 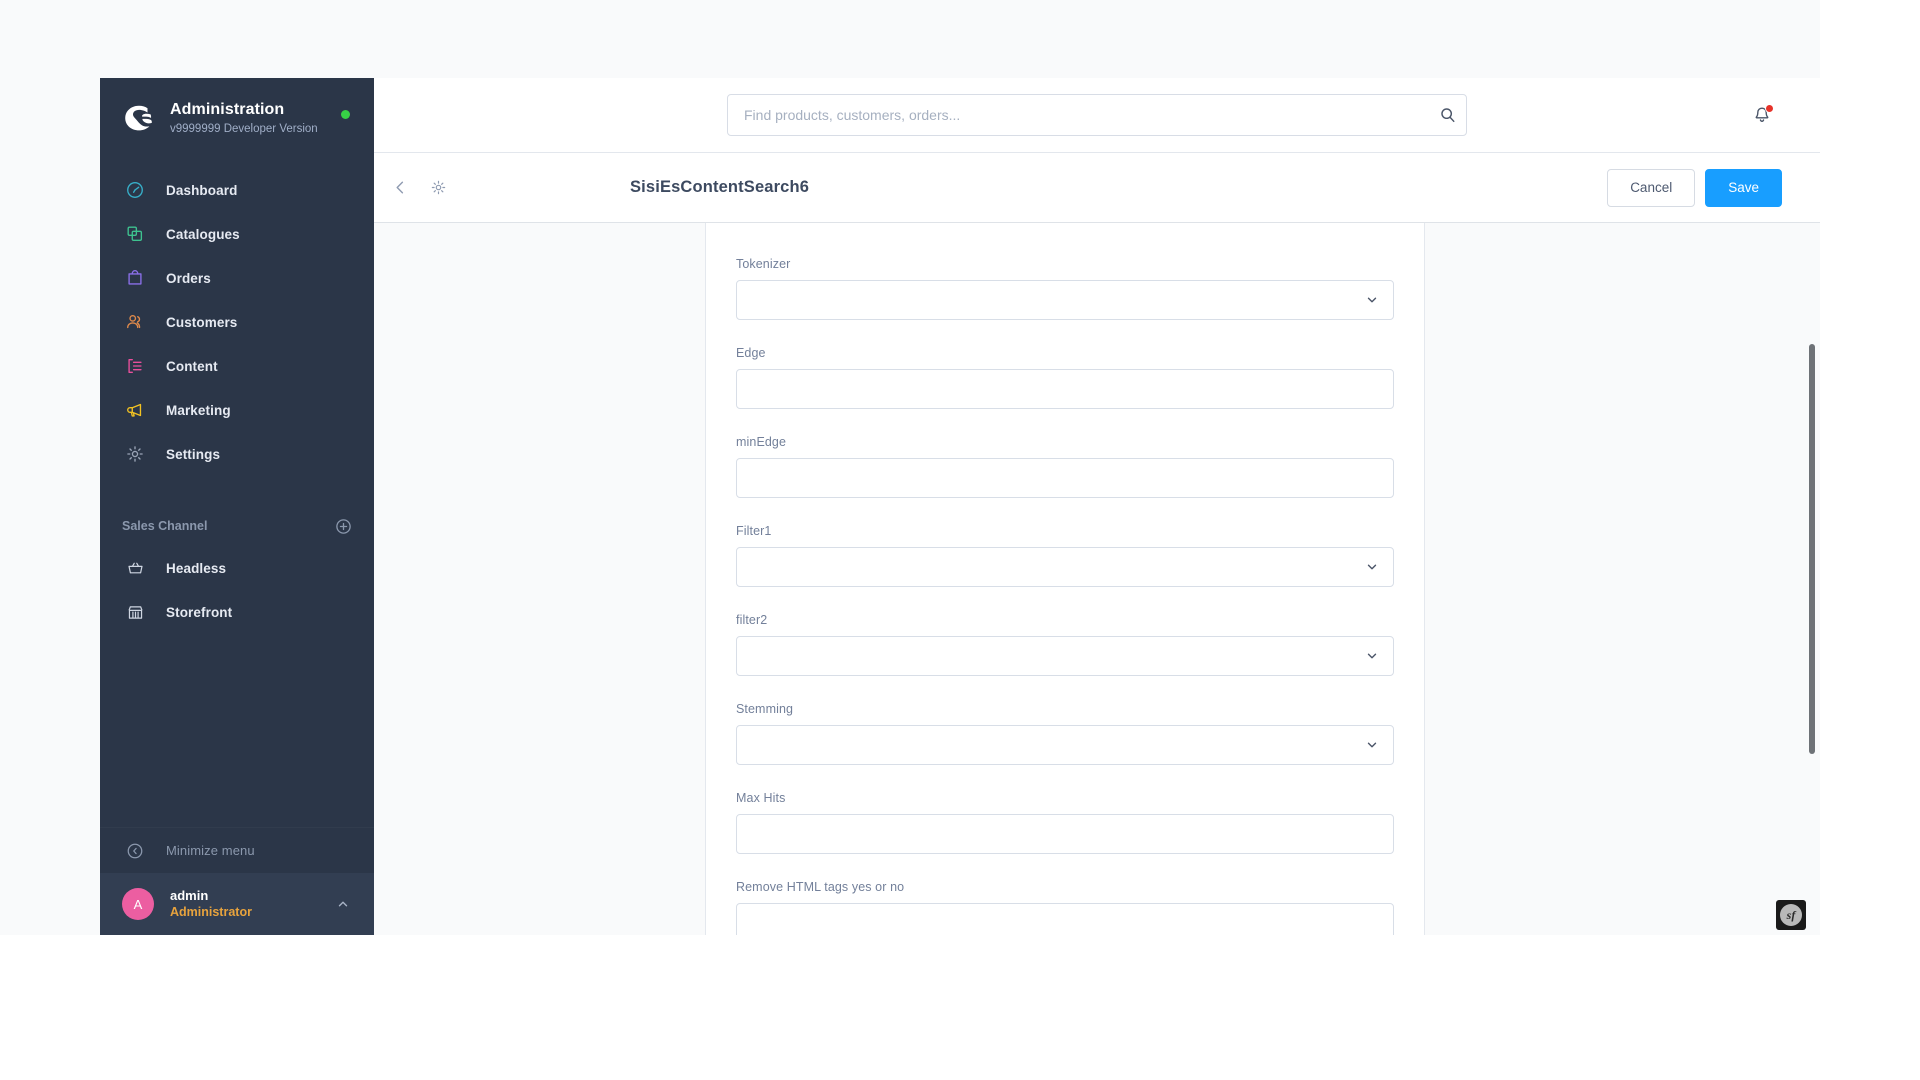 I want to click on search-icon, so click(x=1448, y=115).